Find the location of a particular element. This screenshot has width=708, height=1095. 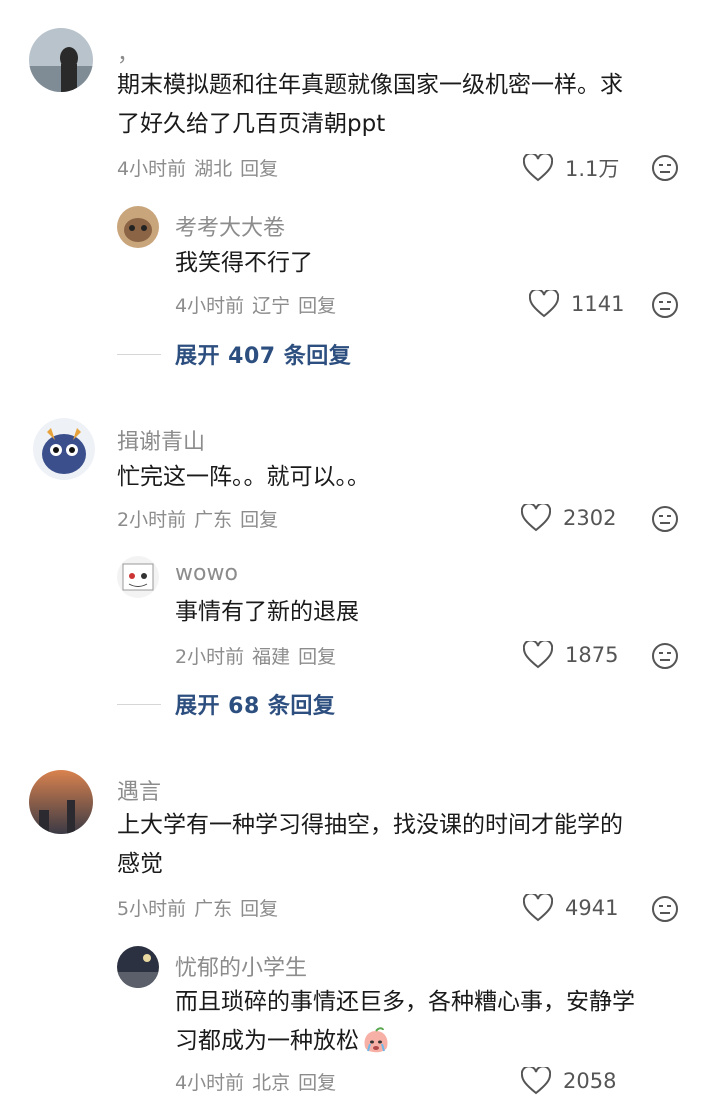

reply-meta: 4小时前 北京 回复 is located at coordinates (259, 1081).